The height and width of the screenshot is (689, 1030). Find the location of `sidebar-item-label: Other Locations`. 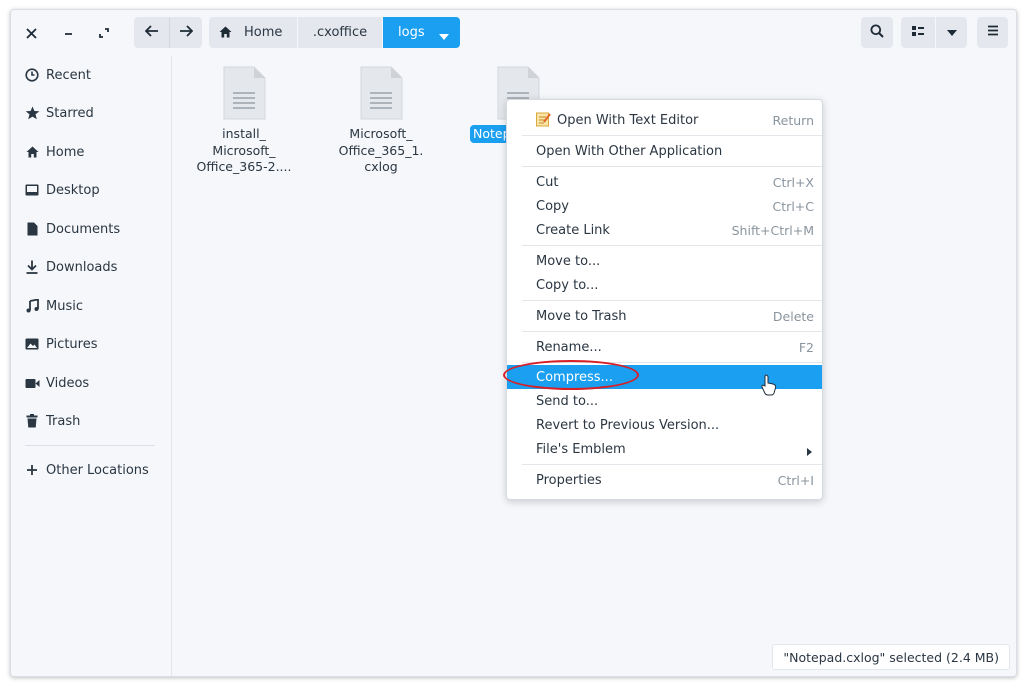

sidebar-item-label: Other Locations is located at coordinates (97, 470).